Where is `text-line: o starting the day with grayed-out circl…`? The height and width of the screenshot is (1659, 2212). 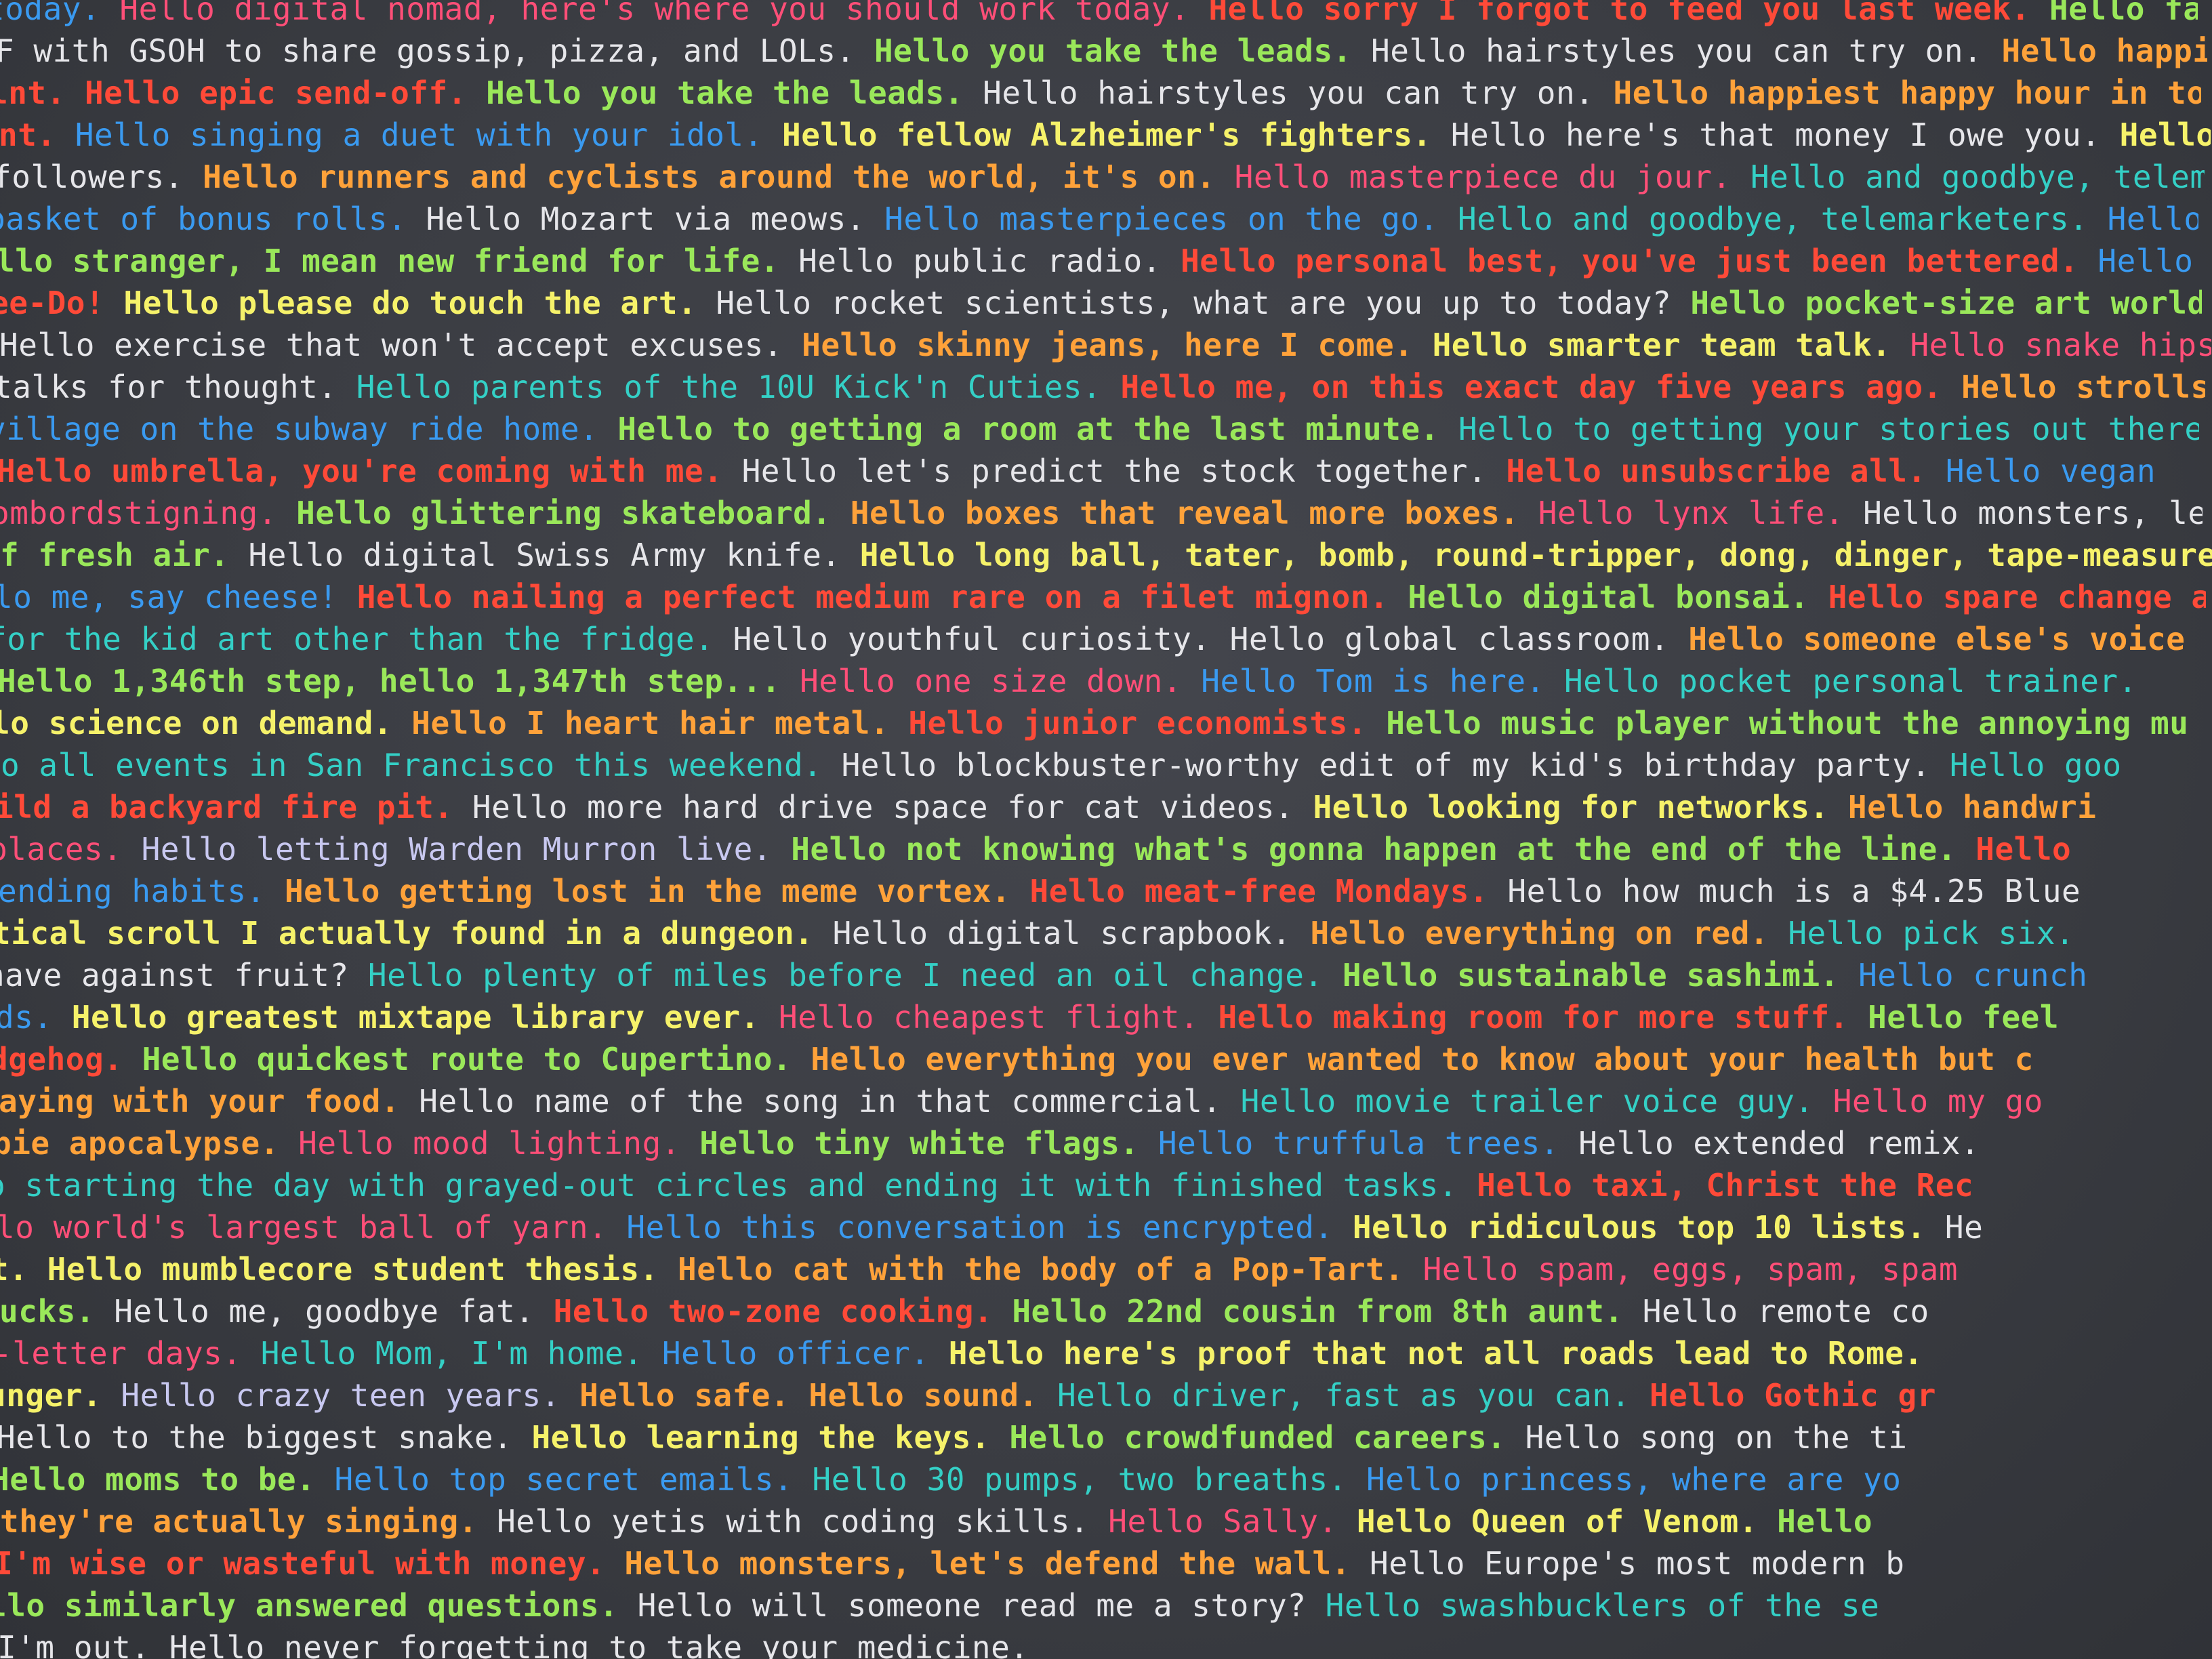 text-line: o starting the day with grayed-out circl… is located at coordinates (1099, 1185).